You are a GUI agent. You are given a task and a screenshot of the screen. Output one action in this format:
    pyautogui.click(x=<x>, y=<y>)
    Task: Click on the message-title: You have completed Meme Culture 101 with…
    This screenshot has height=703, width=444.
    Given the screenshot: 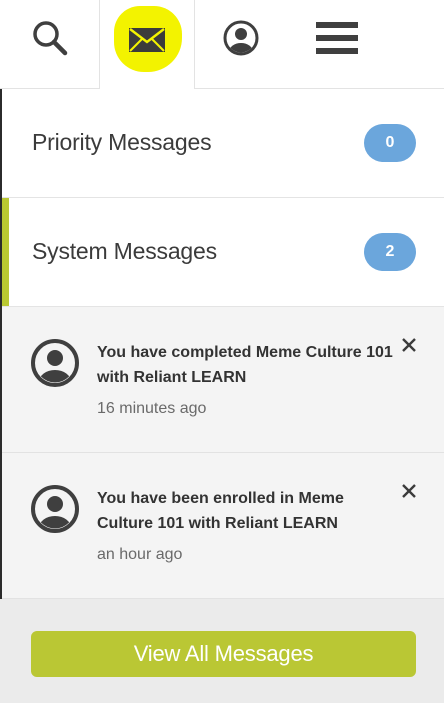 What is the action you would take?
    pyautogui.click(x=245, y=365)
    